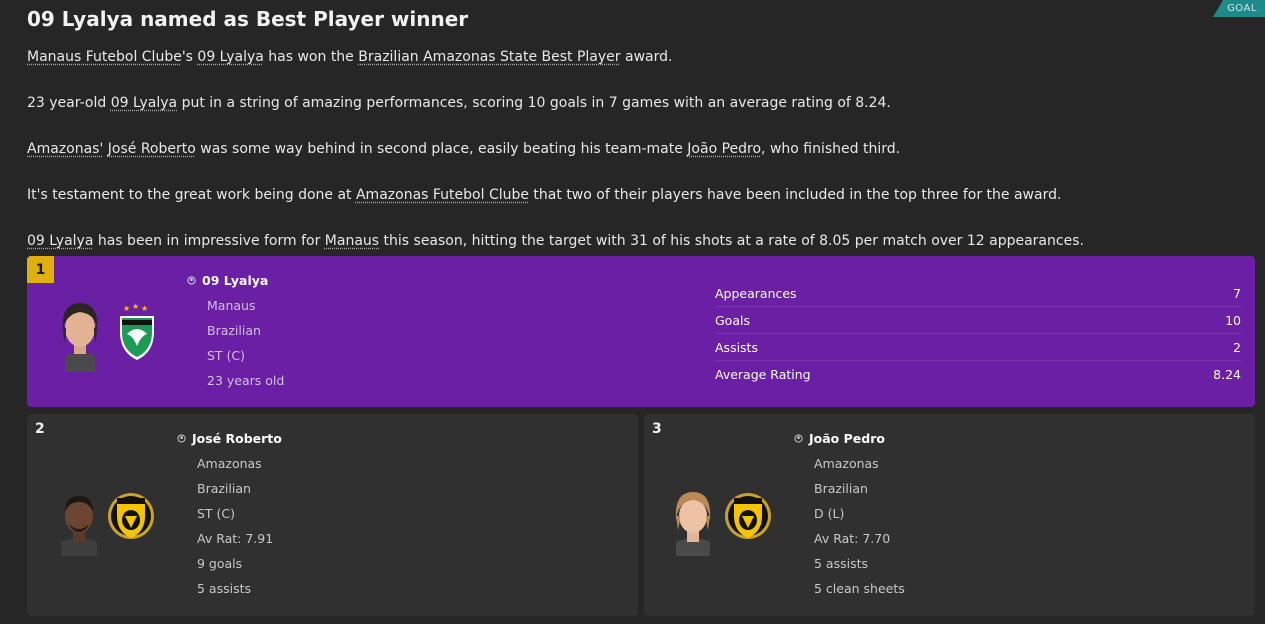 The image size is (1265, 624). What do you see at coordinates (1233, 320) in the screenshot?
I see `stat-value: 10` at bounding box center [1233, 320].